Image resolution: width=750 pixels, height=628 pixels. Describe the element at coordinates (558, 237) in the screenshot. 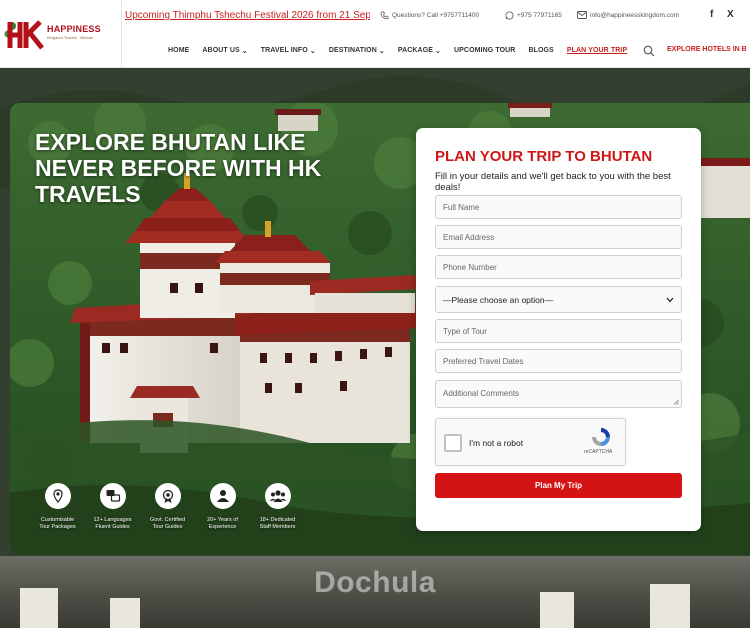

I see `email-input: Email Address` at that location.